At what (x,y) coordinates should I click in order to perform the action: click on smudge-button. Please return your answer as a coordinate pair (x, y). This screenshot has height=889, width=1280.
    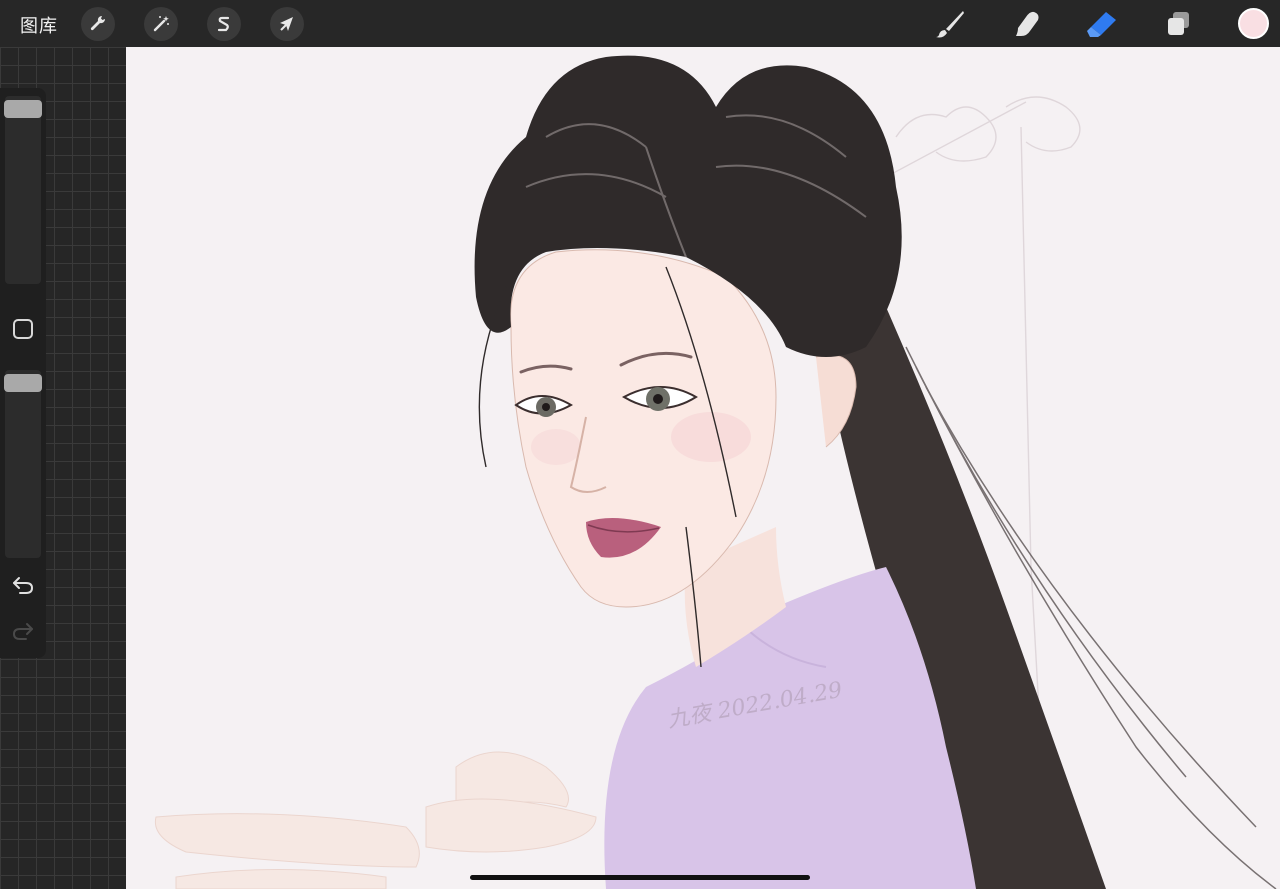
    Looking at the image, I should click on (1027, 24).